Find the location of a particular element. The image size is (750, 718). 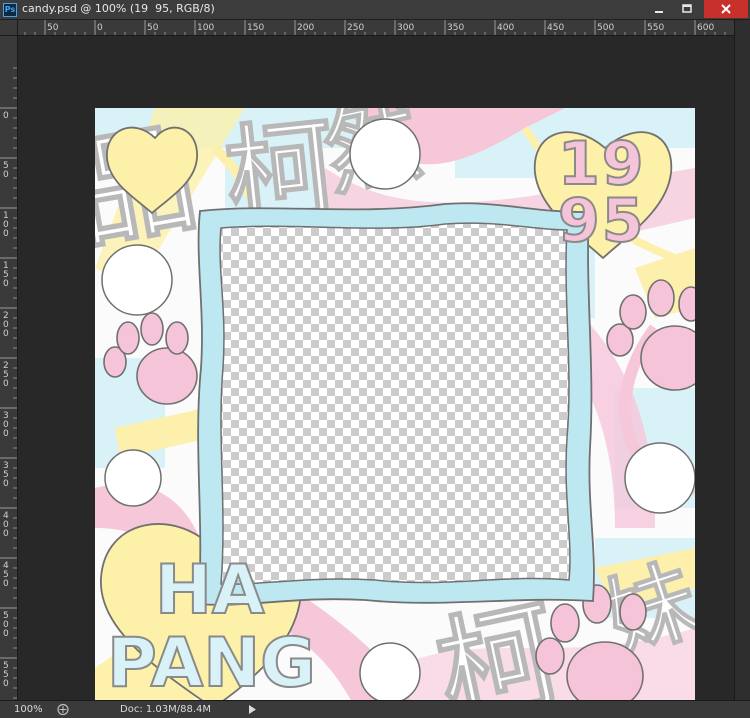

ruler-label: 350 is located at coordinates (455, 28).